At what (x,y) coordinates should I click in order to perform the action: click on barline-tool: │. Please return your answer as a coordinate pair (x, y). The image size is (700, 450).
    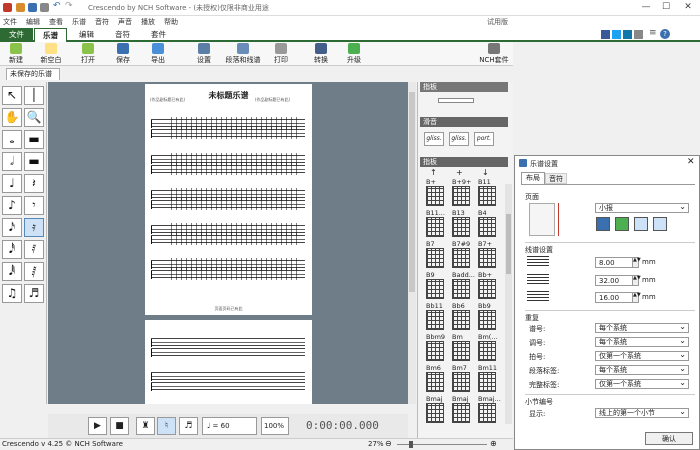
    Looking at the image, I should click on (34, 95).